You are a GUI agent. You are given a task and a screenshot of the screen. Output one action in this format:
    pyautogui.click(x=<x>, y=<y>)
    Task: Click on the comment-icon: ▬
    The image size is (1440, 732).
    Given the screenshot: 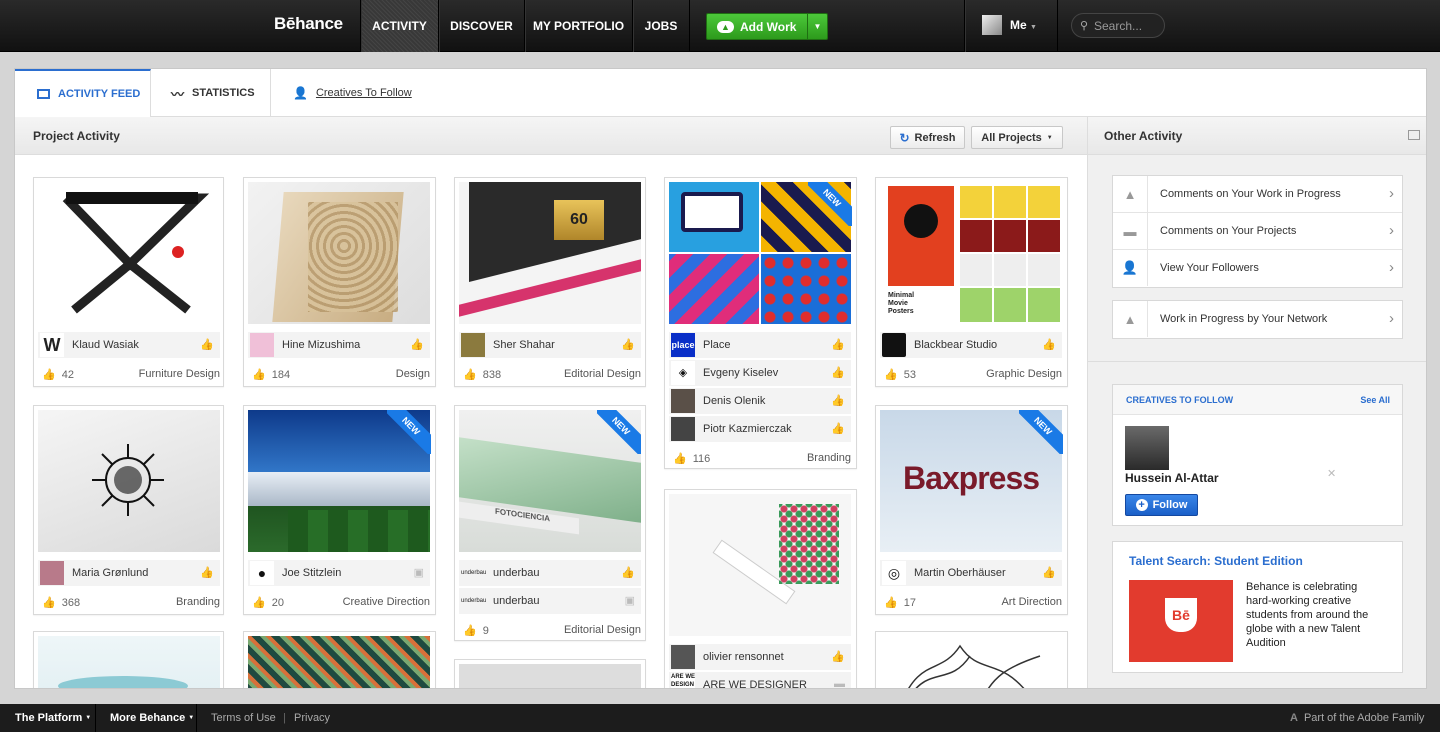 What is the action you would take?
    pyautogui.click(x=839, y=683)
    